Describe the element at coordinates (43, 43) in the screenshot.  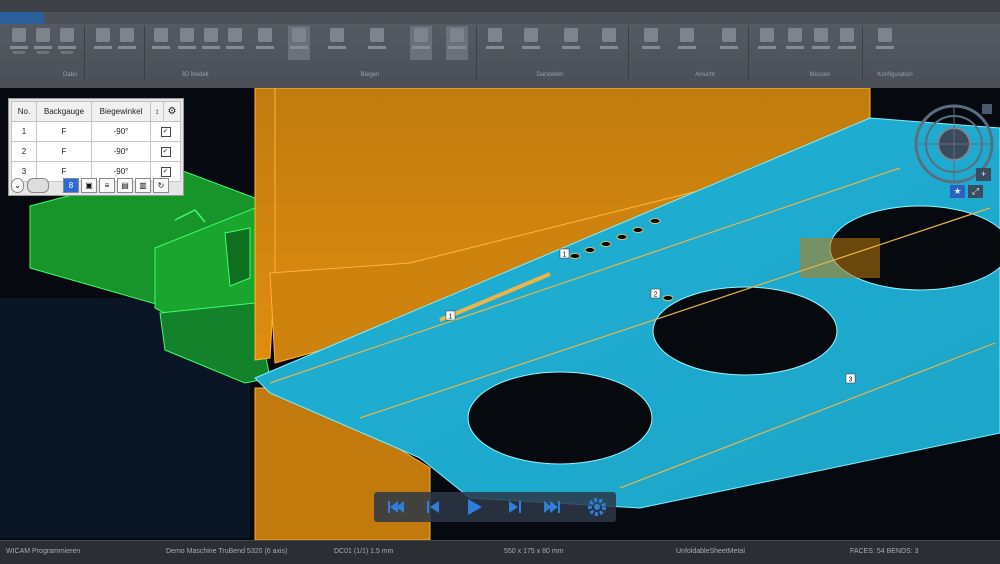
I see `ribbon-button-save` at that location.